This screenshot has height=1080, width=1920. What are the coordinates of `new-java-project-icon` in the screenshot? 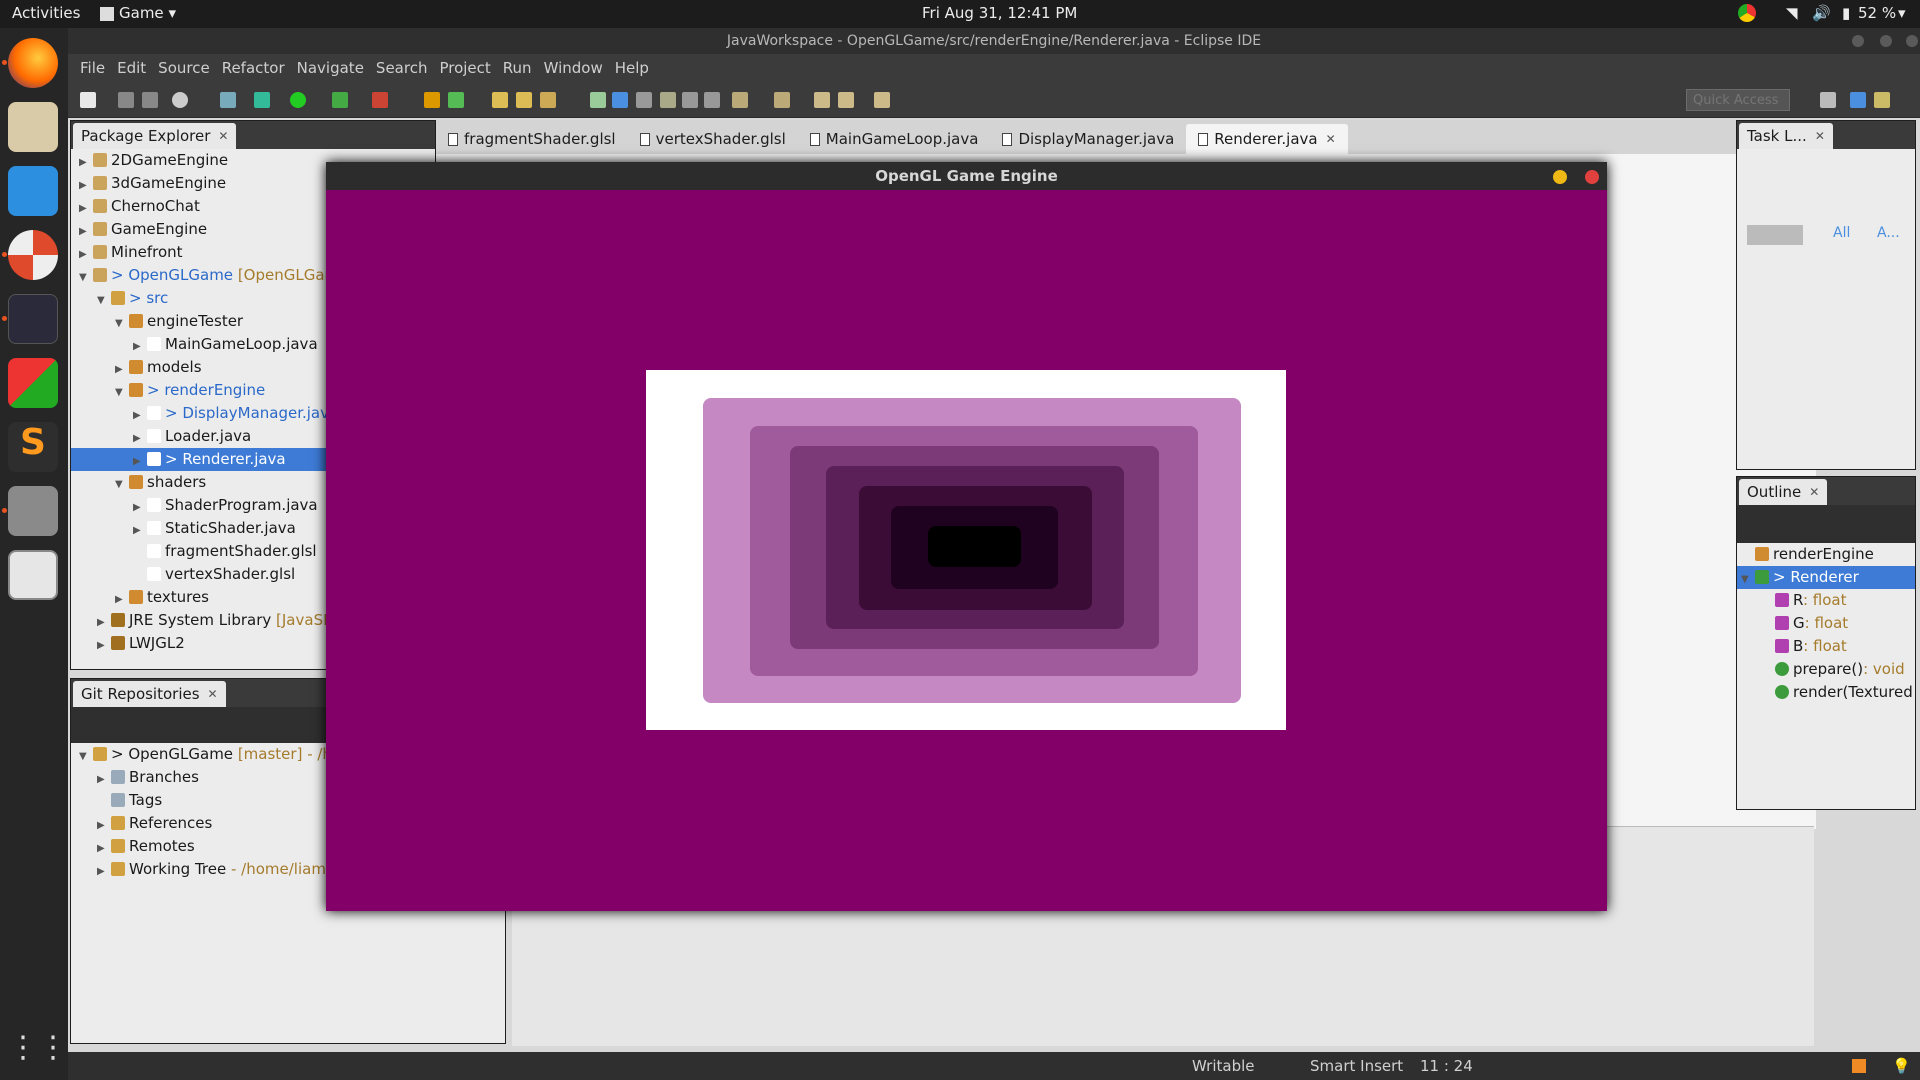 It's located at (432, 100).